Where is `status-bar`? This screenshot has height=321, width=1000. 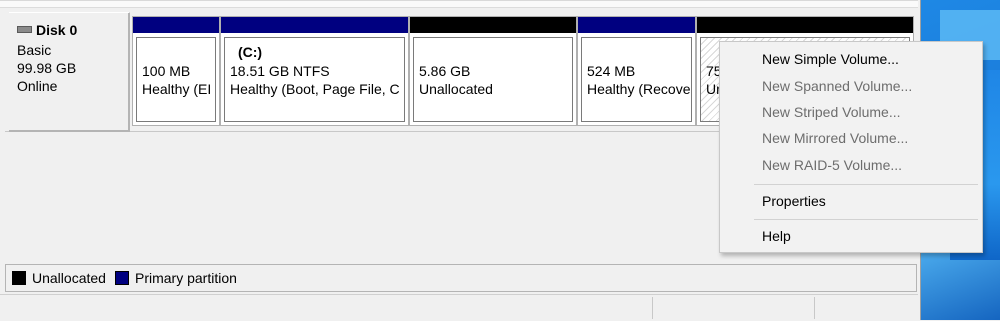
status-bar is located at coordinates (459, 307).